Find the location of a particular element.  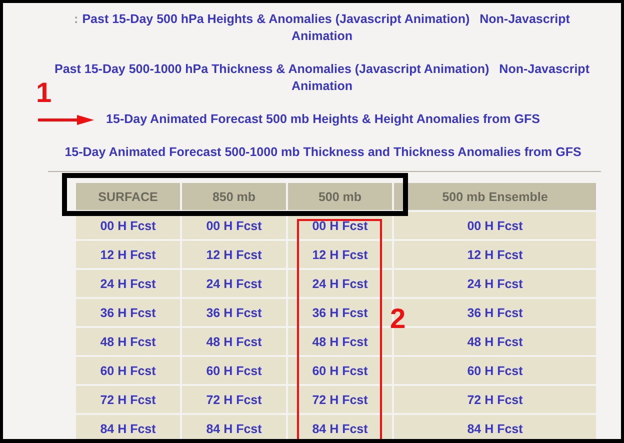

column-header: 500 mb Ensemble is located at coordinates (495, 196).